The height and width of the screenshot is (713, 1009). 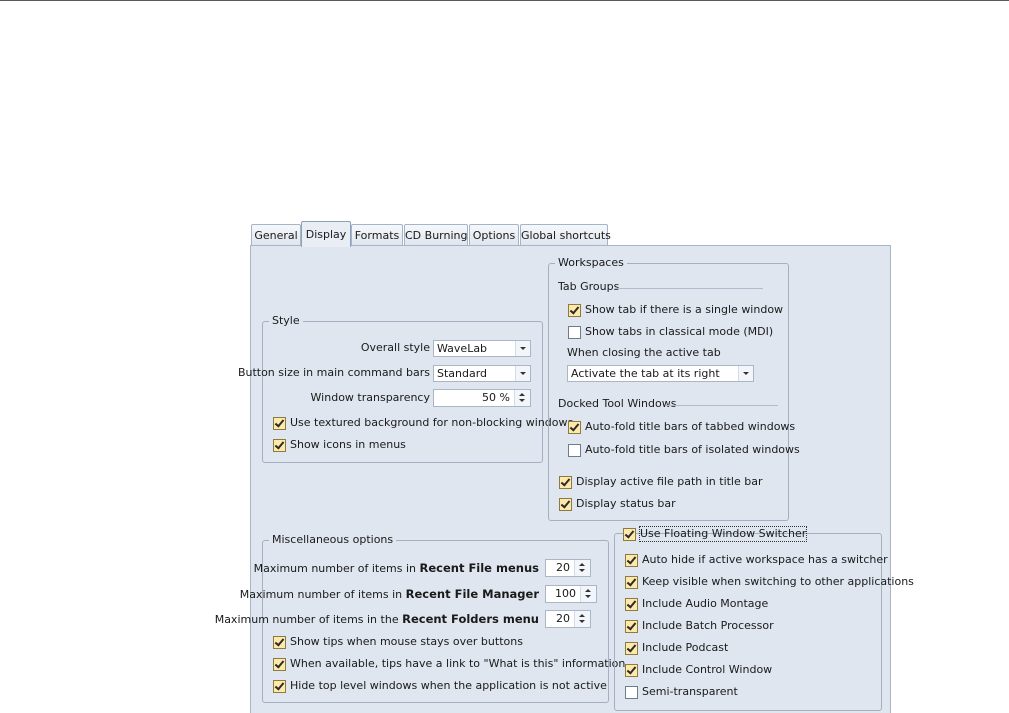 I want to click on tab-groups-heading: Tab Groups, so click(x=589, y=286).